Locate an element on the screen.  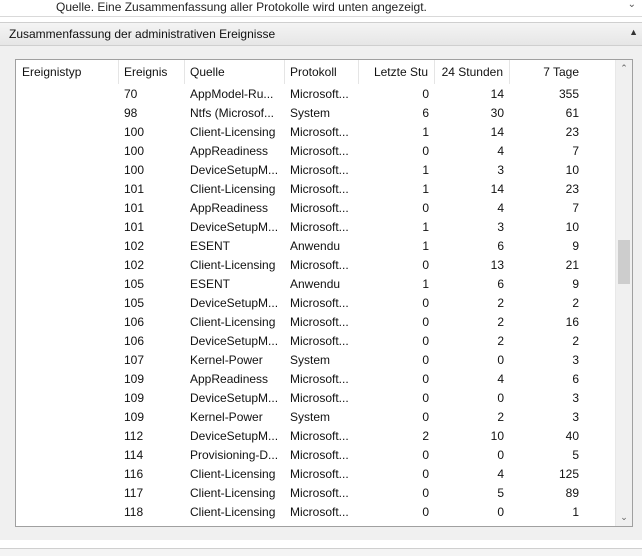
table-row: 106 DeviceSetupM... Microsoft... 0 2 2 is located at coordinates (316, 341).